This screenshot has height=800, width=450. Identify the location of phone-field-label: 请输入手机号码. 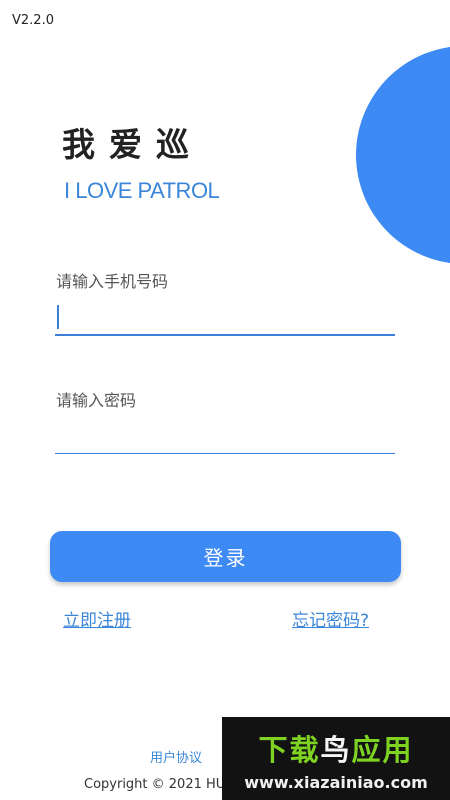
(112, 281).